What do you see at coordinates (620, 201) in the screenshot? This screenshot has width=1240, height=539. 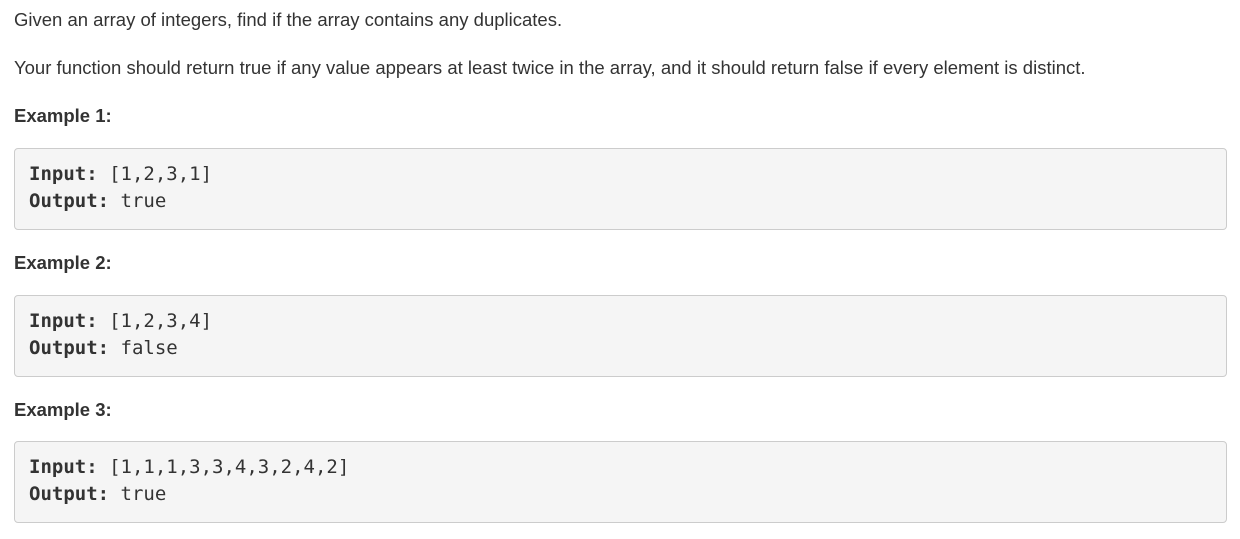 I see `example-1-output-line: Output: true` at bounding box center [620, 201].